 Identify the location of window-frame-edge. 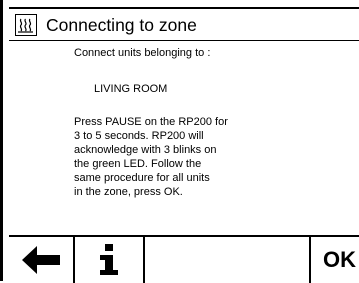
(1, 140).